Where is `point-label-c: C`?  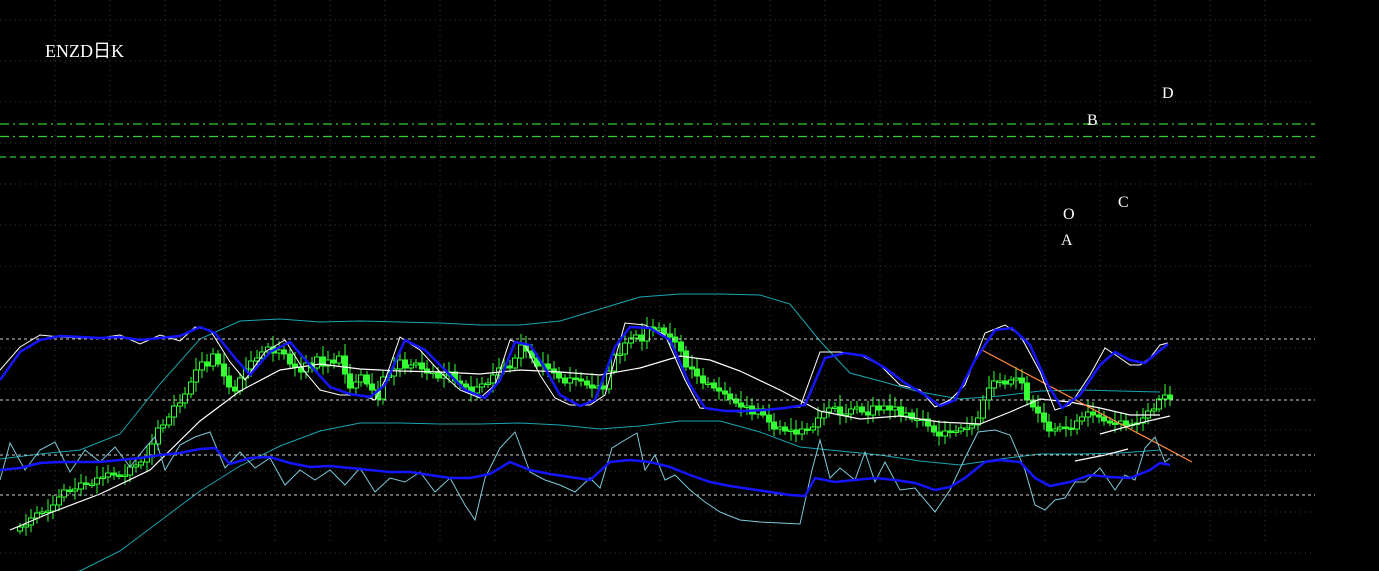 point-label-c: C is located at coordinates (1123, 202).